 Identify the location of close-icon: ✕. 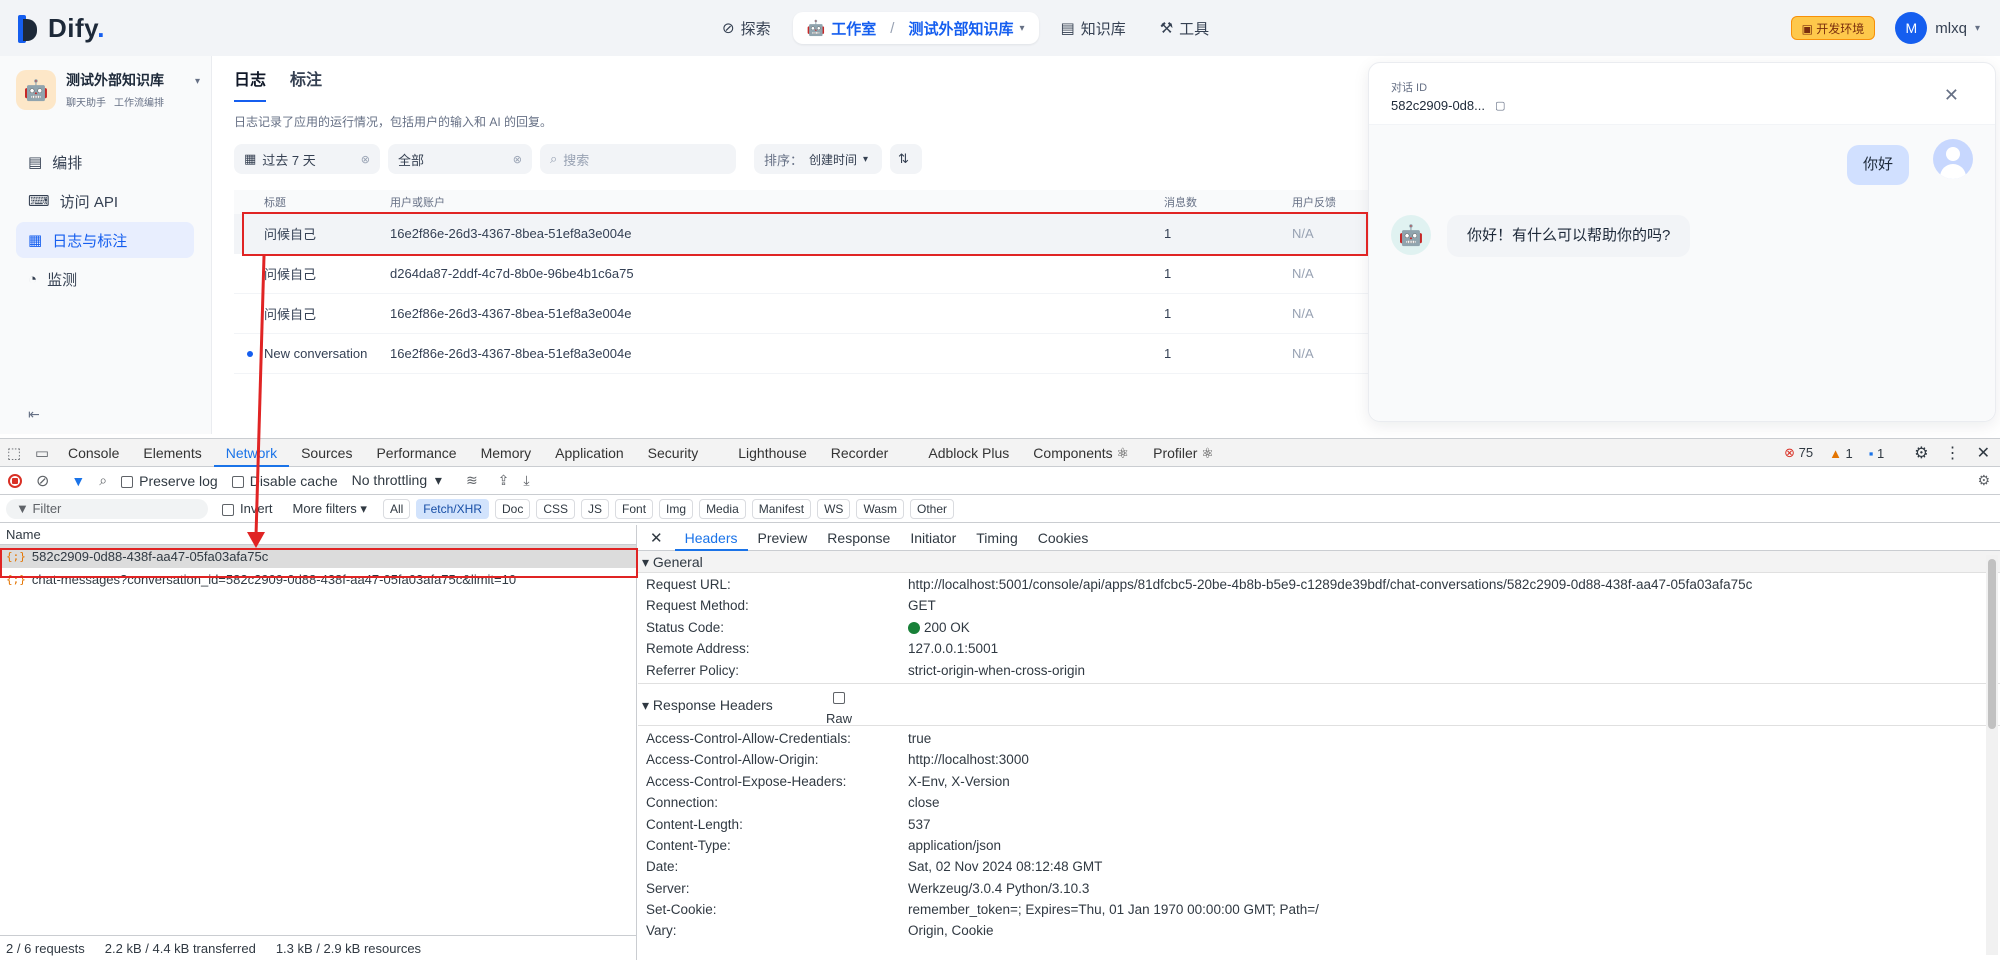
(1951, 95).